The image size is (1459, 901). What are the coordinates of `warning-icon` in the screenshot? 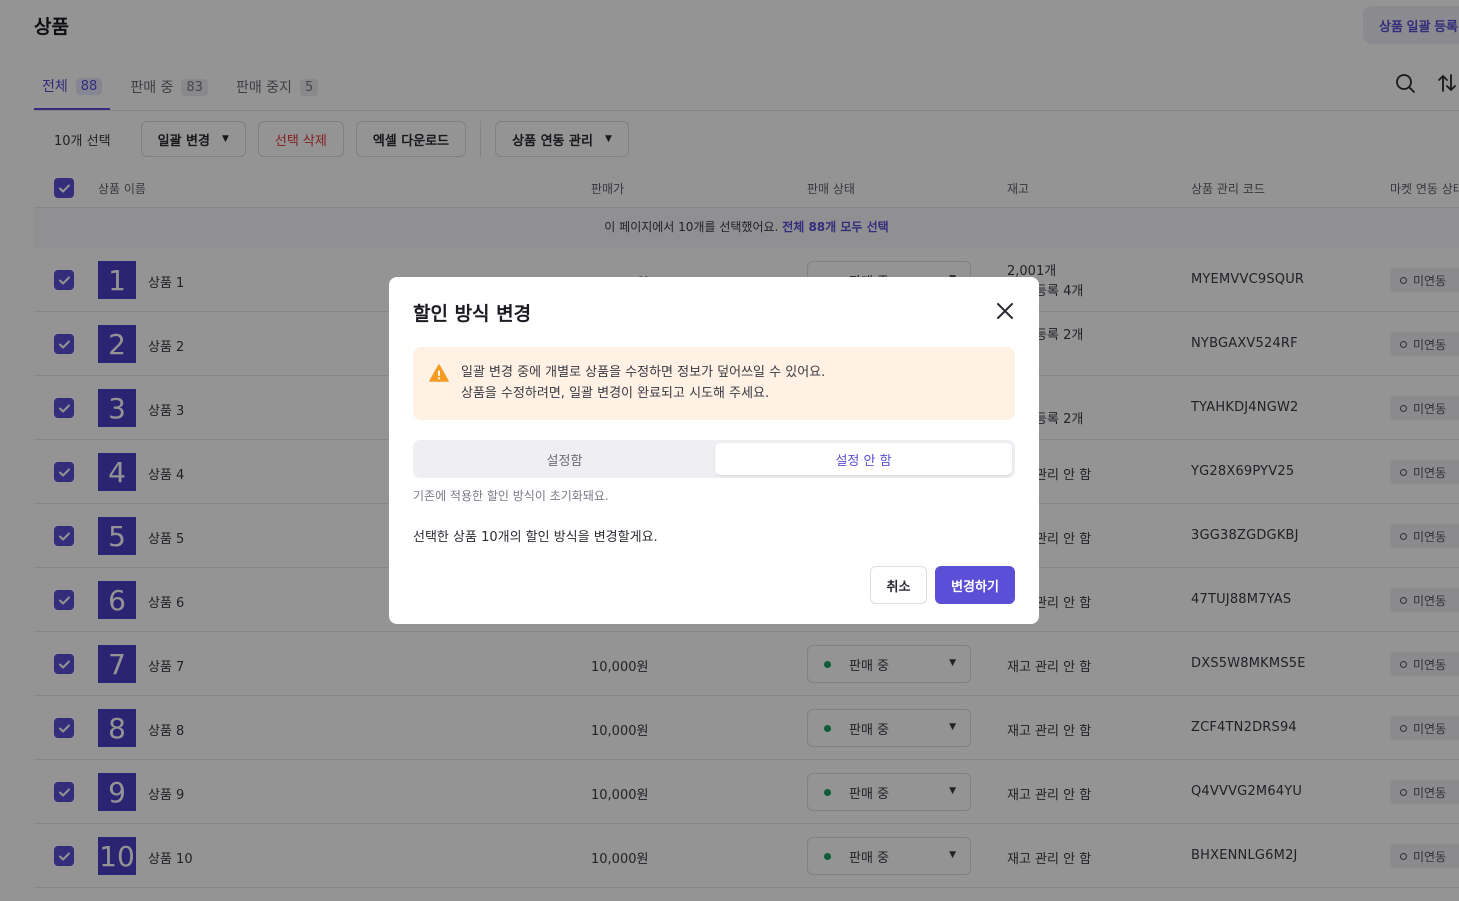 It's located at (439, 373).